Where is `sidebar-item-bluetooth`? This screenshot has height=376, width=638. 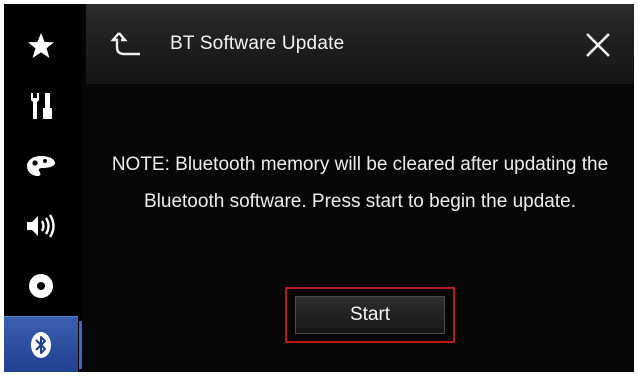 sidebar-item-bluetooth is located at coordinates (43, 344).